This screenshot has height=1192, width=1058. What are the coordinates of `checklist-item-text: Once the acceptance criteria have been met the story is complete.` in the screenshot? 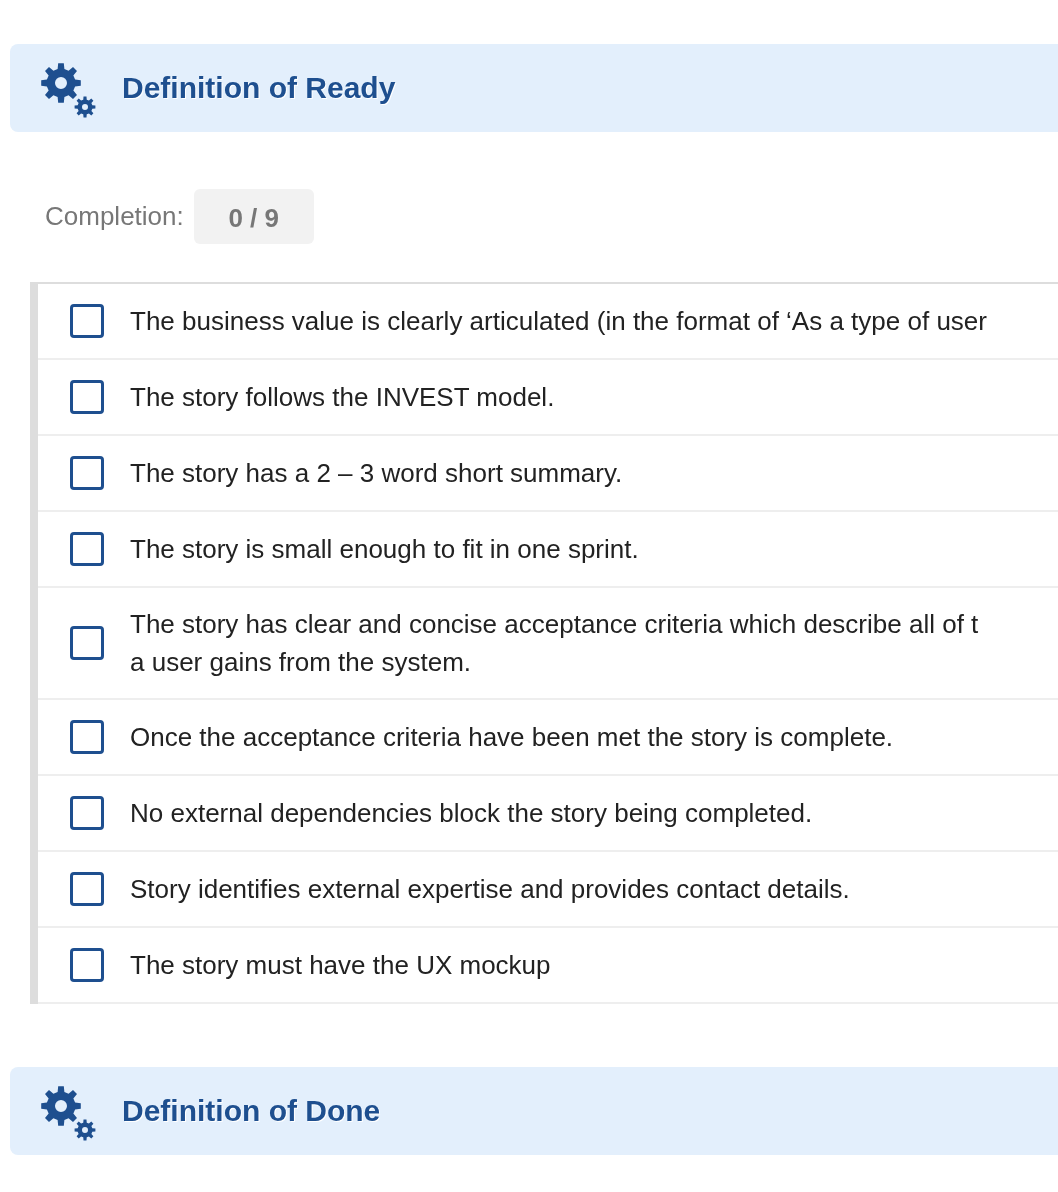 It's located at (512, 737).